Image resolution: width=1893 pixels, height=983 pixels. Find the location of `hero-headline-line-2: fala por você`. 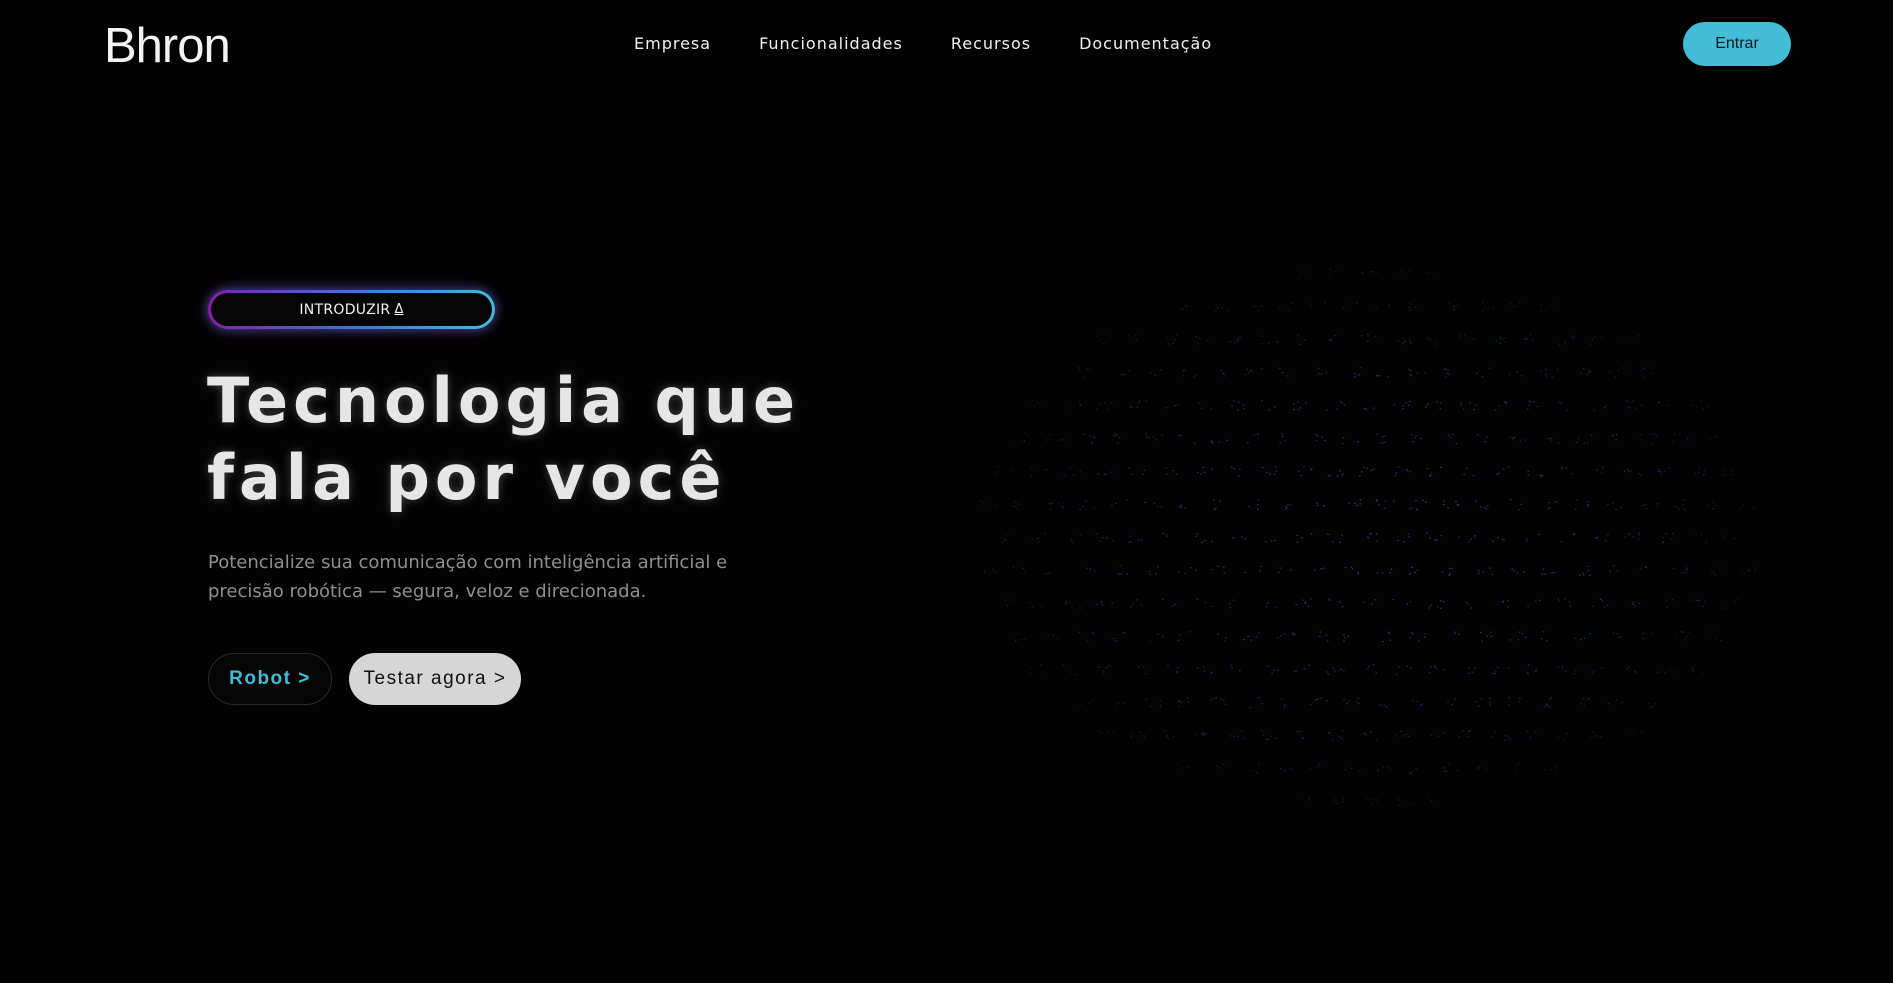

hero-headline-line-2: fala por você is located at coordinates (467, 477).